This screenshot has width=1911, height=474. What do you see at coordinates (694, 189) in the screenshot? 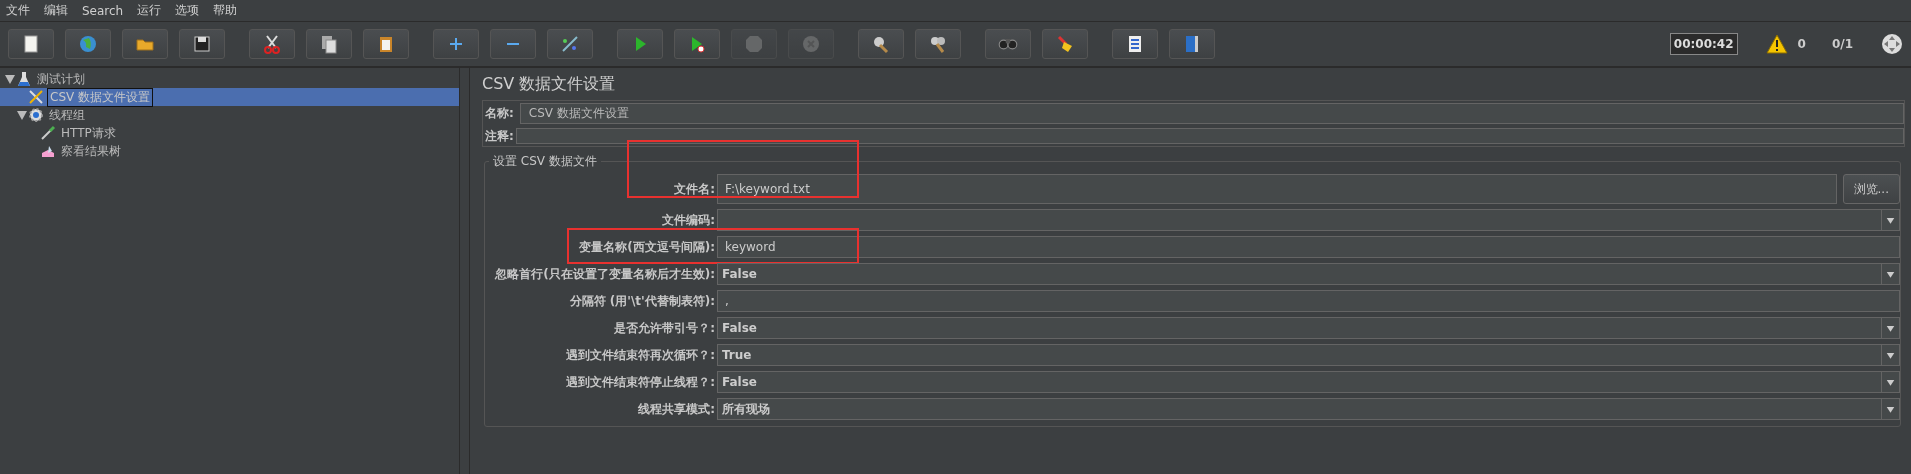
I see `field-label: 文件名:` at bounding box center [694, 189].